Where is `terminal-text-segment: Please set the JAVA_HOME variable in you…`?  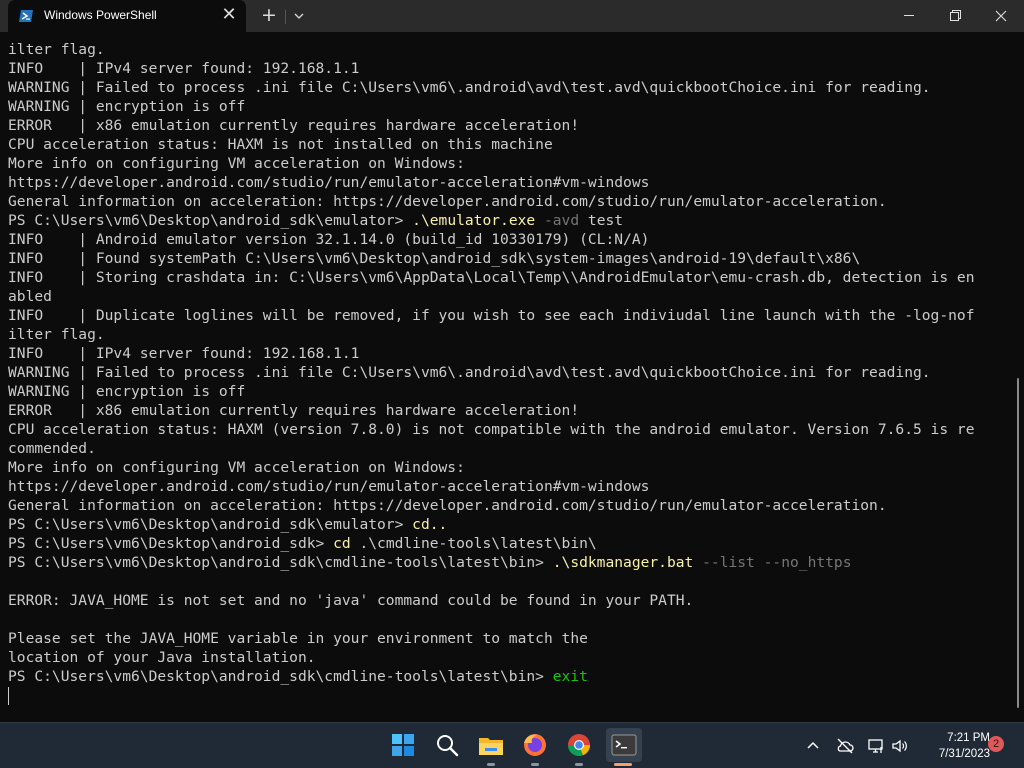
terminal-text-segment: Please set the JAVA_HOME variable in you… is located at coordinates (298, 638).